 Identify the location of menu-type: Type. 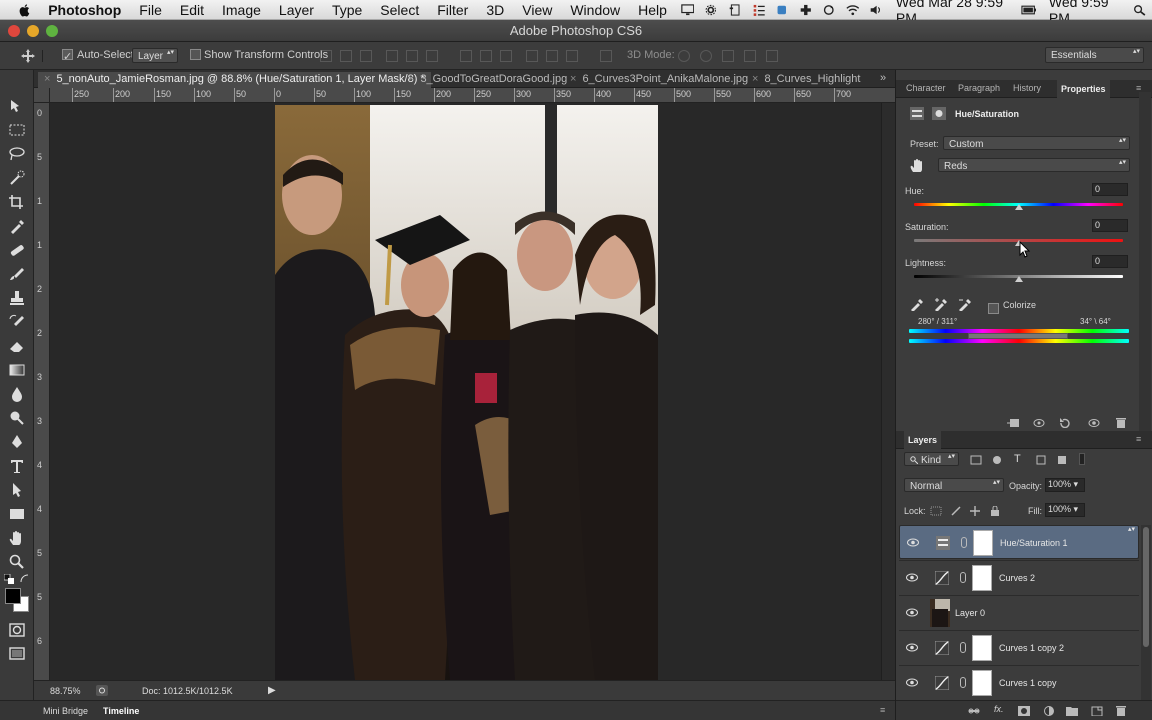
(347, 10).